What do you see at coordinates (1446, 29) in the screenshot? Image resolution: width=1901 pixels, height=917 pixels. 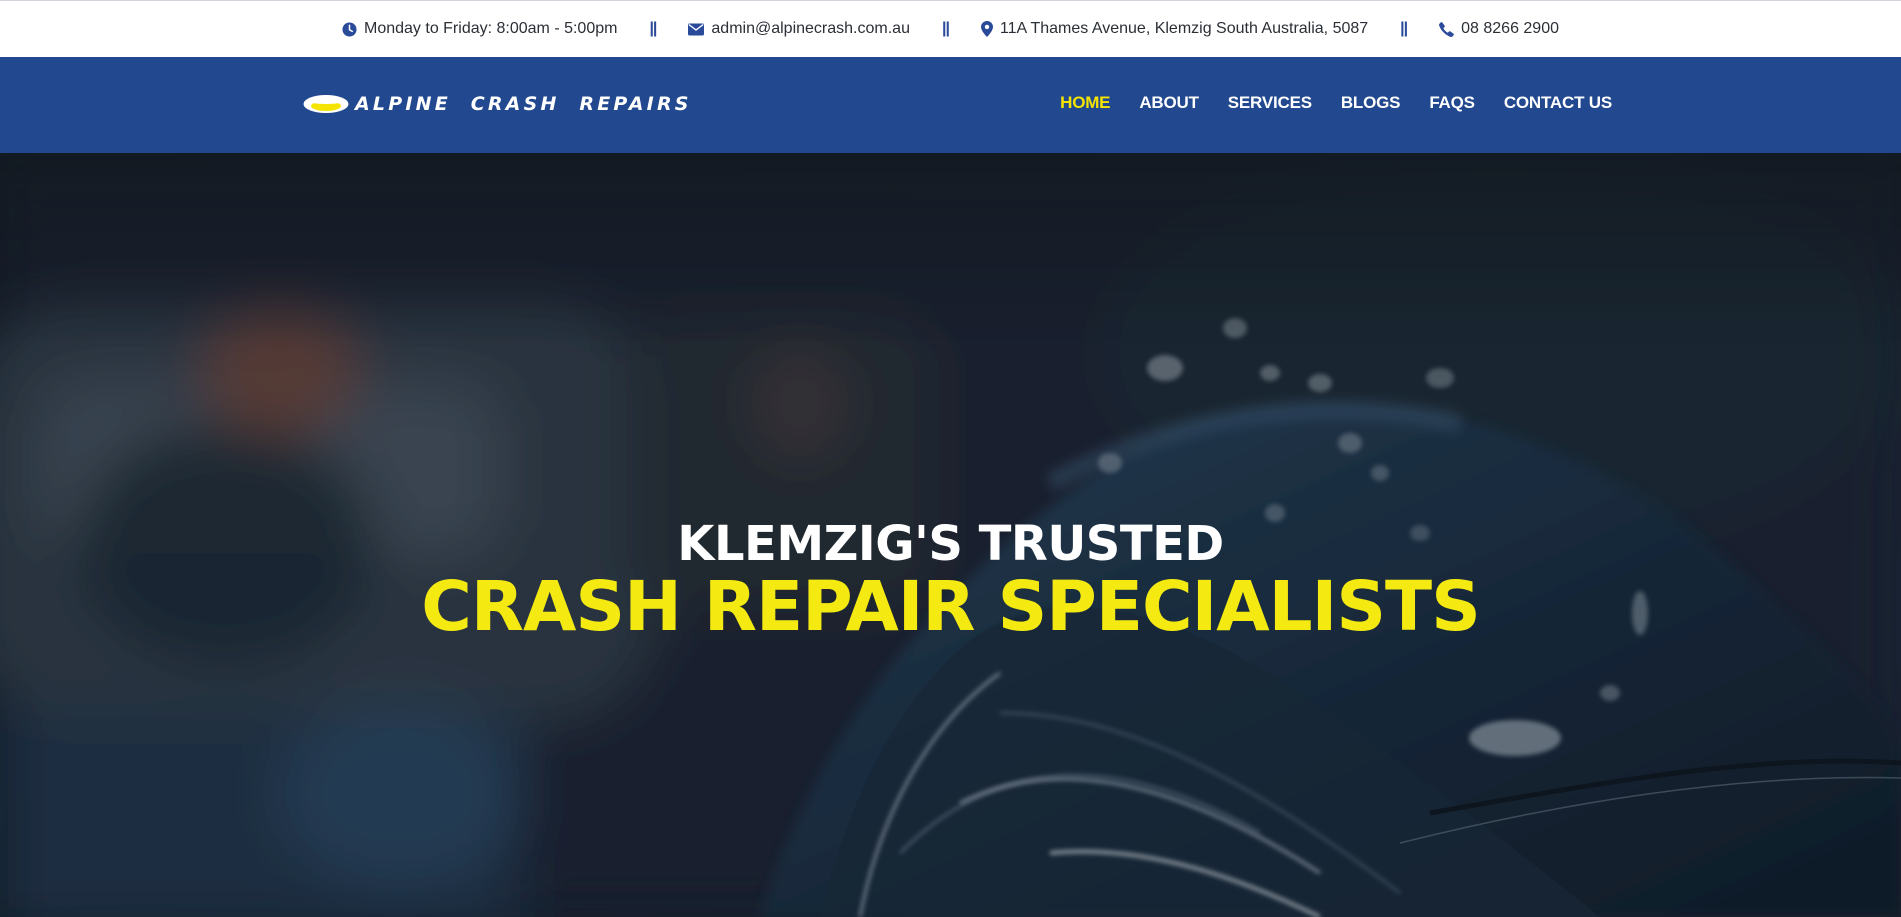 I see `phone-icon` at bounding box center [1446, 29].